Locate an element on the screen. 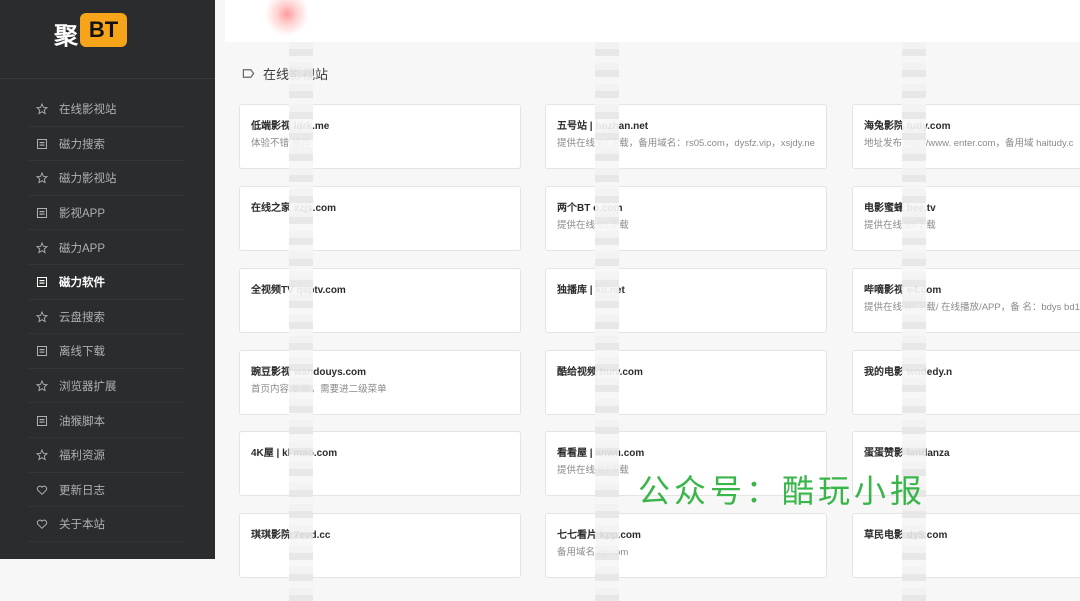 Image resolution: width=1080 pixels, height=601 pixels. site-card: 草民电影 dy5.com is located at coordinates (966, 545).